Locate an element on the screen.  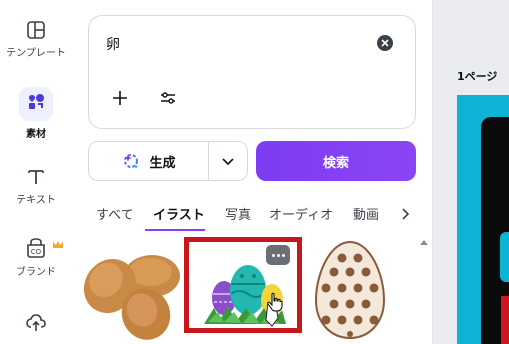
result-brown-eggs is located at coordinates (133, 293).